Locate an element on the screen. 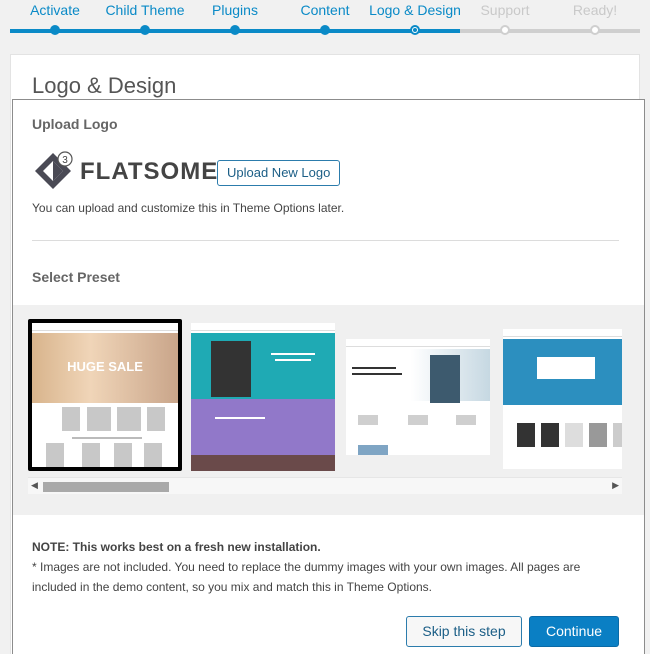 The image size is (650, 654). step-activate: Activate is located at coordinates (55, 17).